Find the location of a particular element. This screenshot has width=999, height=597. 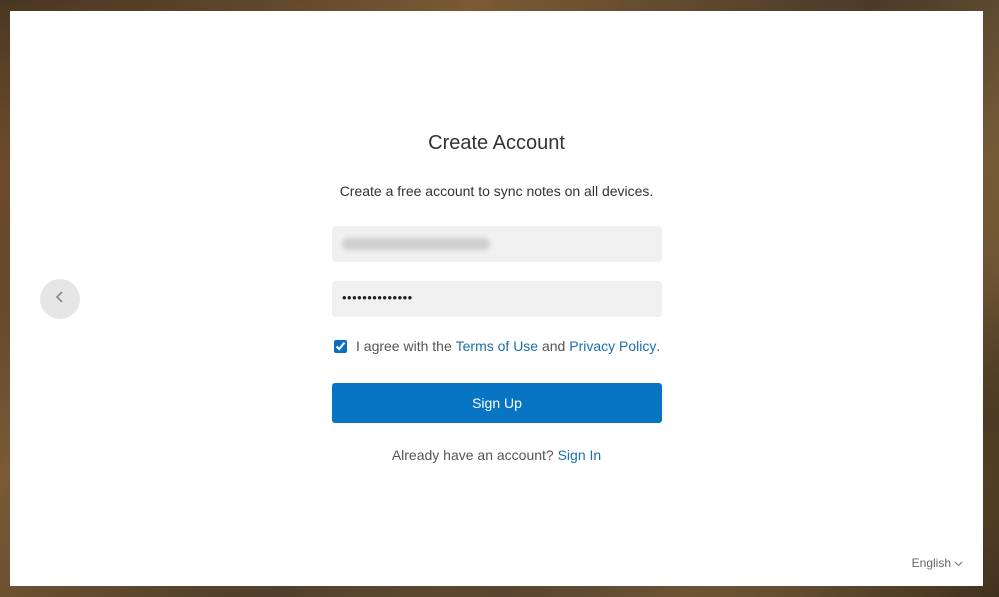

email-field is located at coordinates (497, 244).